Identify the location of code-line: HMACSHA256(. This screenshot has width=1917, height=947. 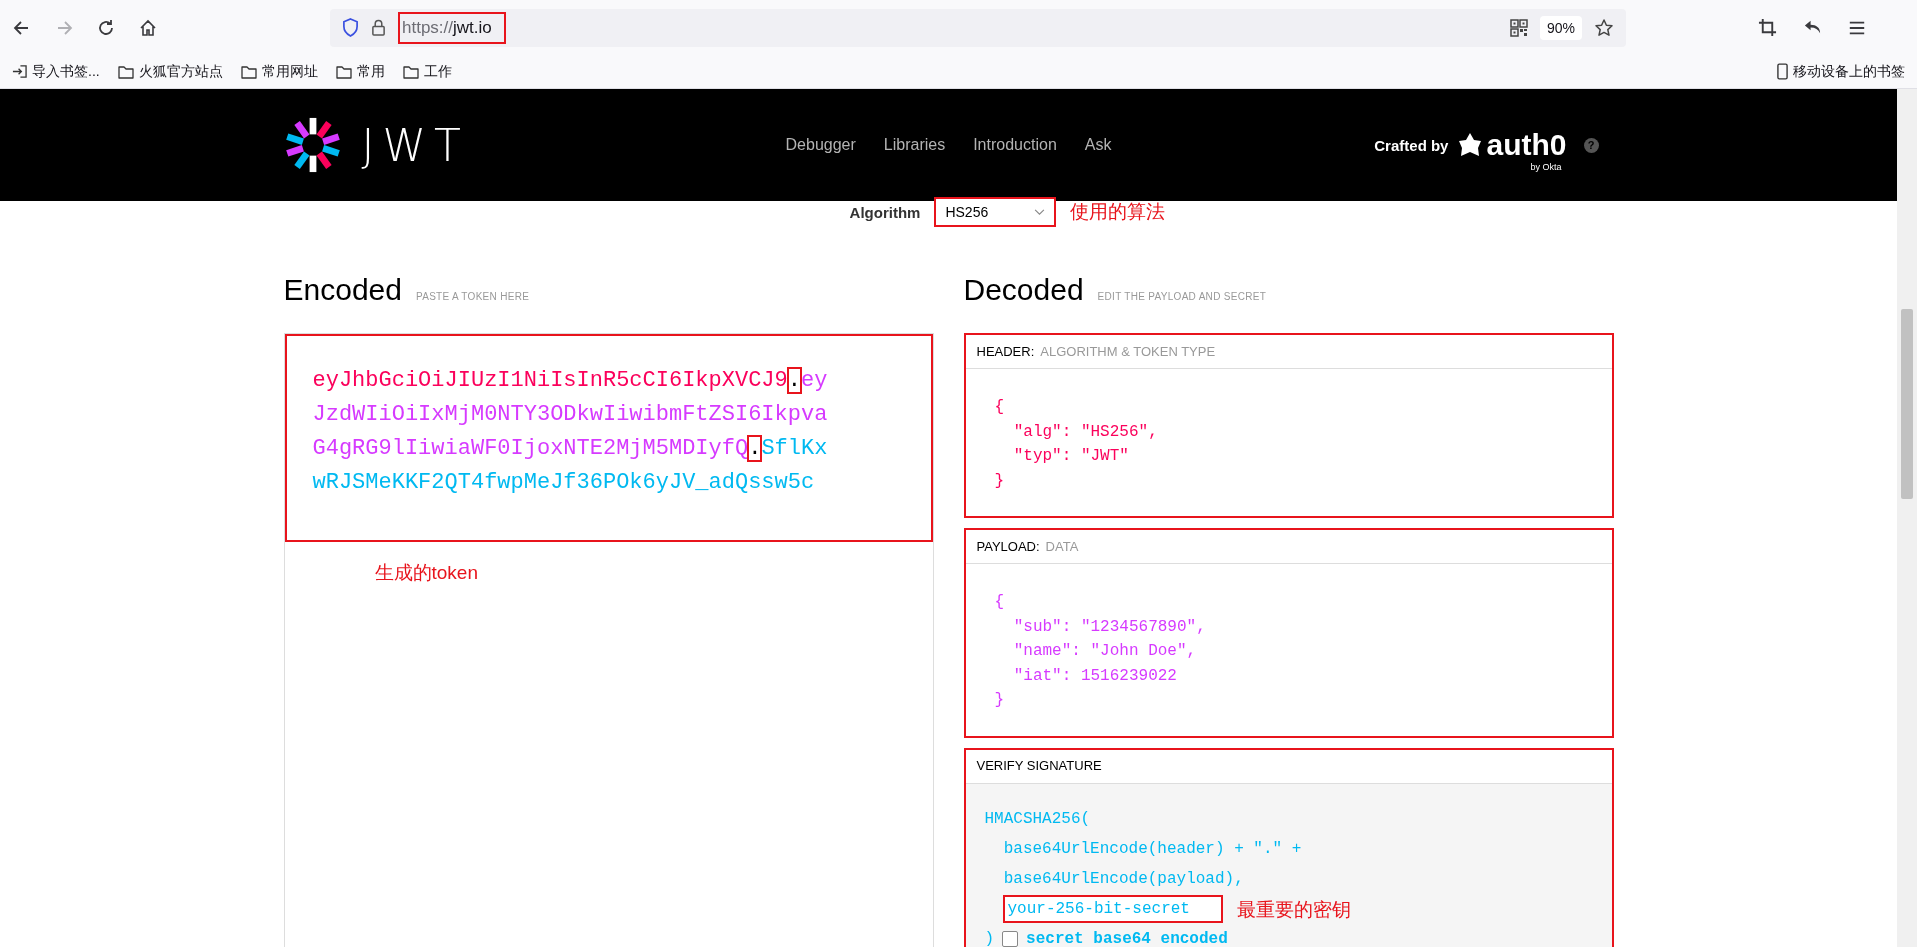
(1038, 819).